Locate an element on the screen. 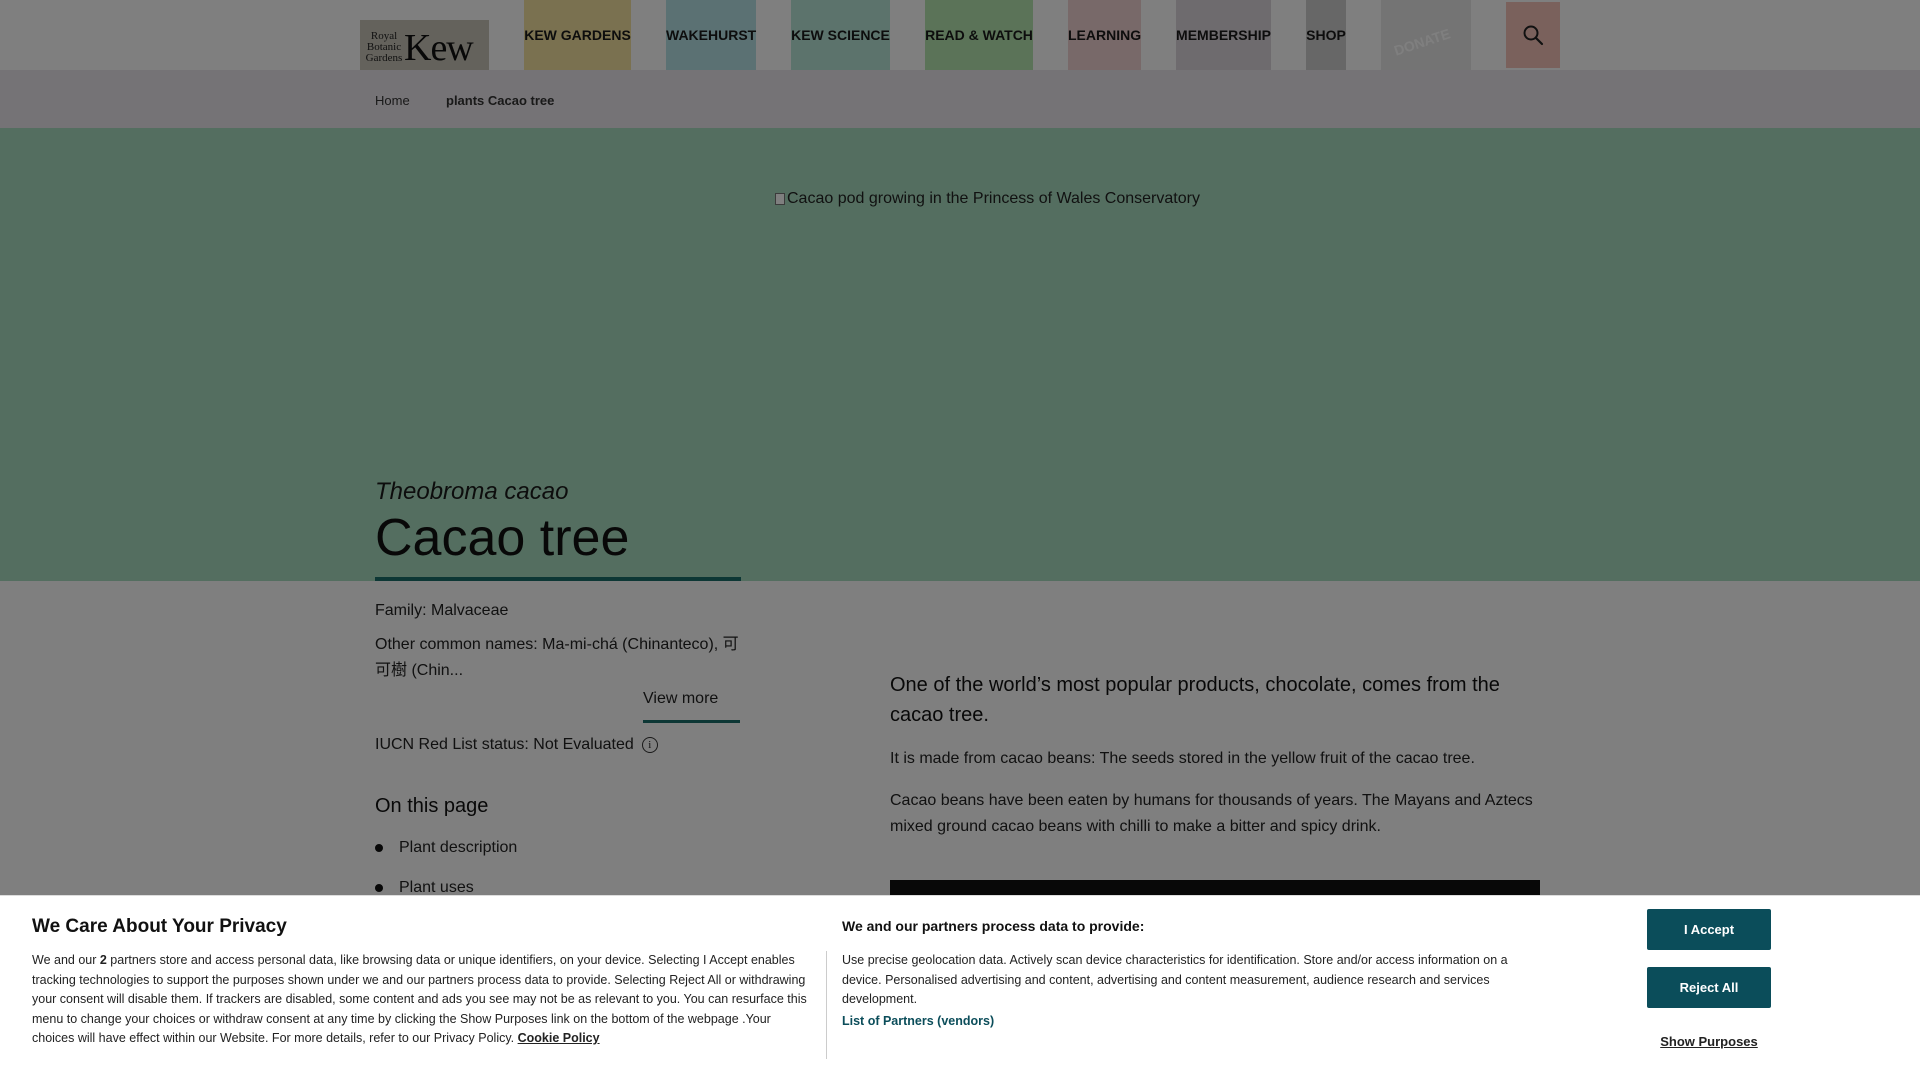 The image size is (1920, 1080). cookie-text: We and our is located at coordinates (66, 960).